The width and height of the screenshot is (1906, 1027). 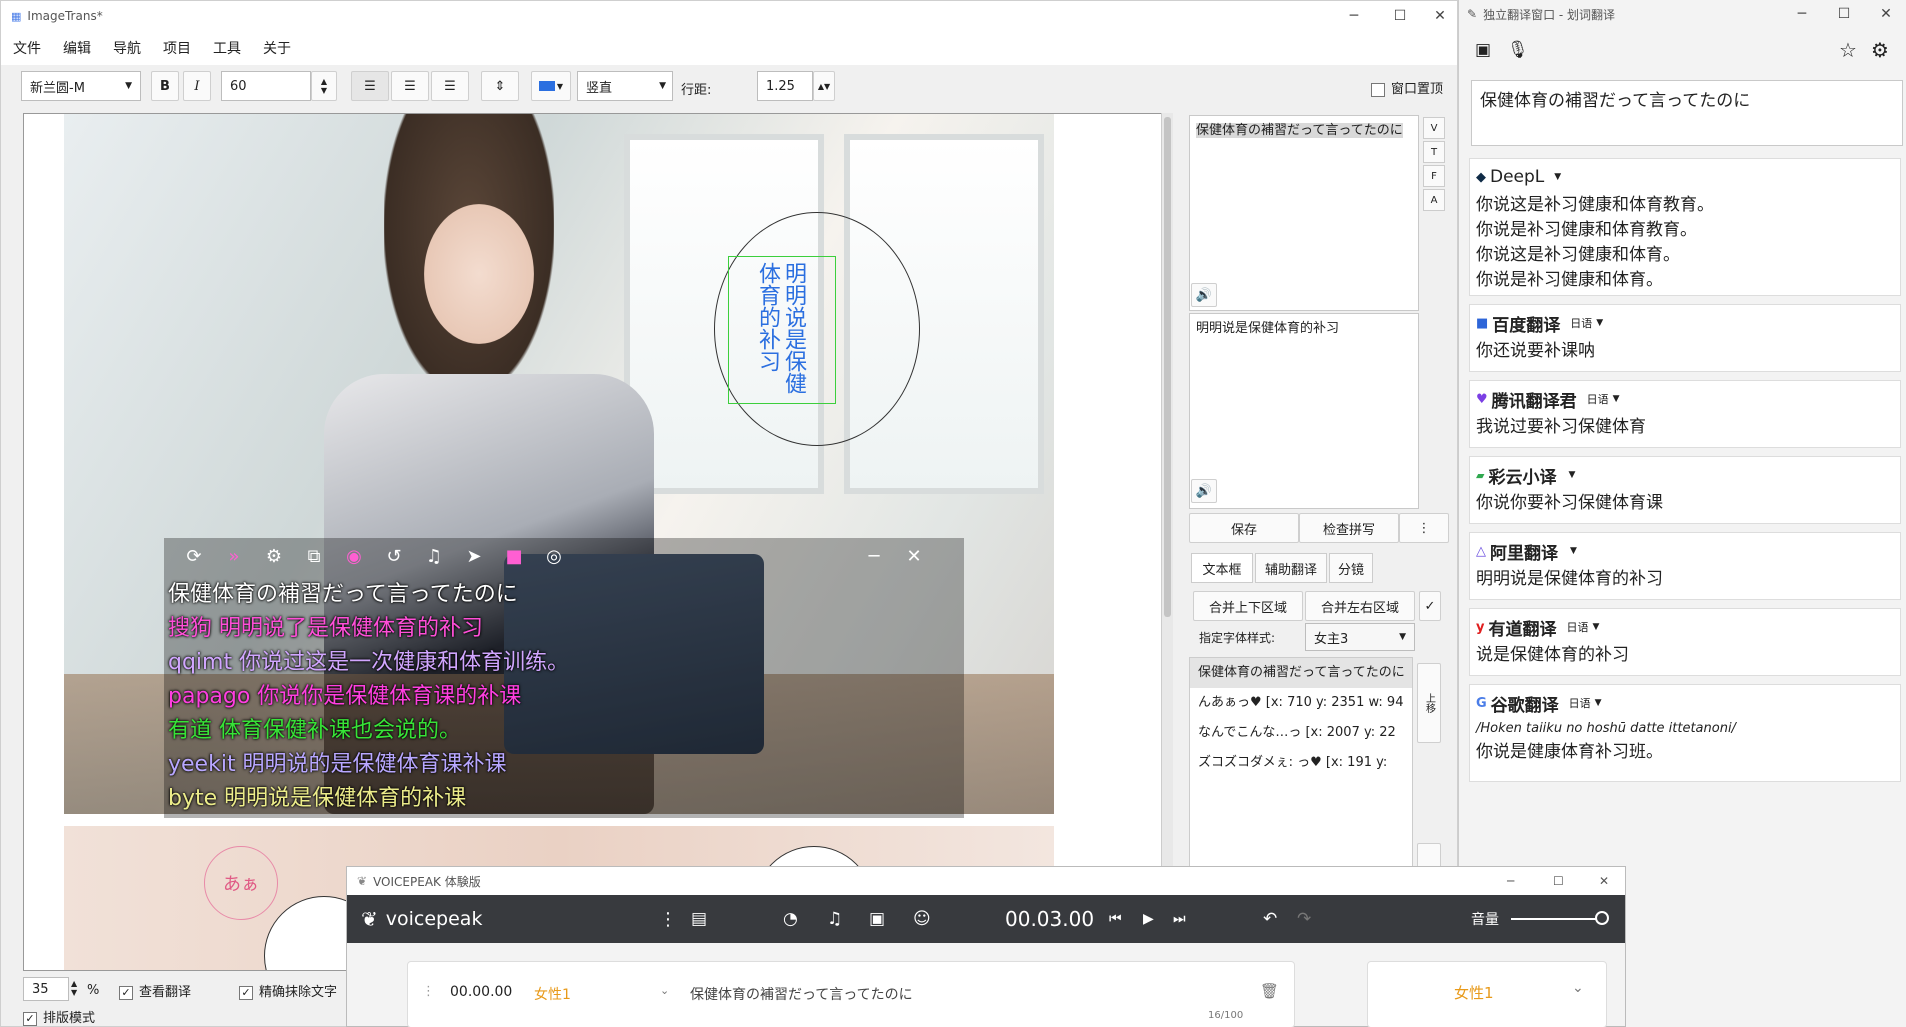 I want to click on image-icon: ▣, so click(x=1483, y=50).